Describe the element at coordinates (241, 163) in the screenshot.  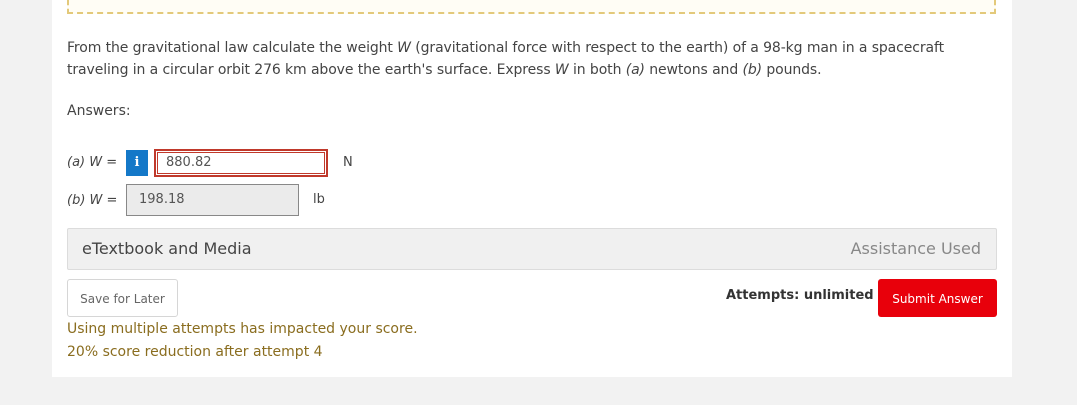
I see `answer-a-input: 880.82` at that location.